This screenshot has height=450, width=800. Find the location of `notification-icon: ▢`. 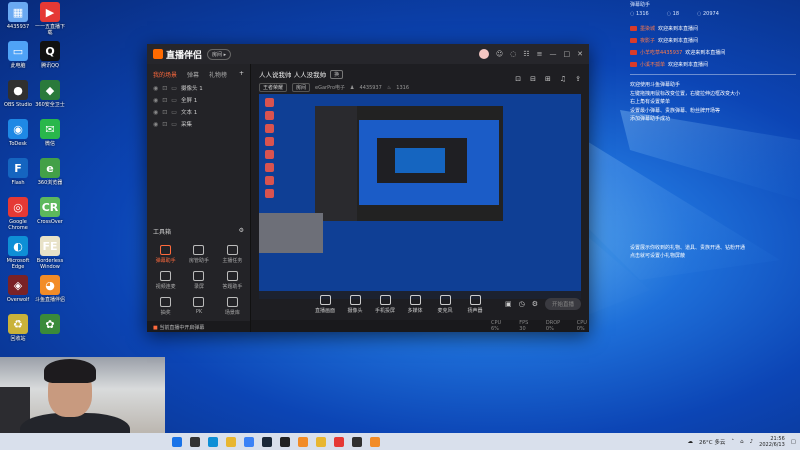

notification-icon: ▢ is located at coordinates (793, 442).